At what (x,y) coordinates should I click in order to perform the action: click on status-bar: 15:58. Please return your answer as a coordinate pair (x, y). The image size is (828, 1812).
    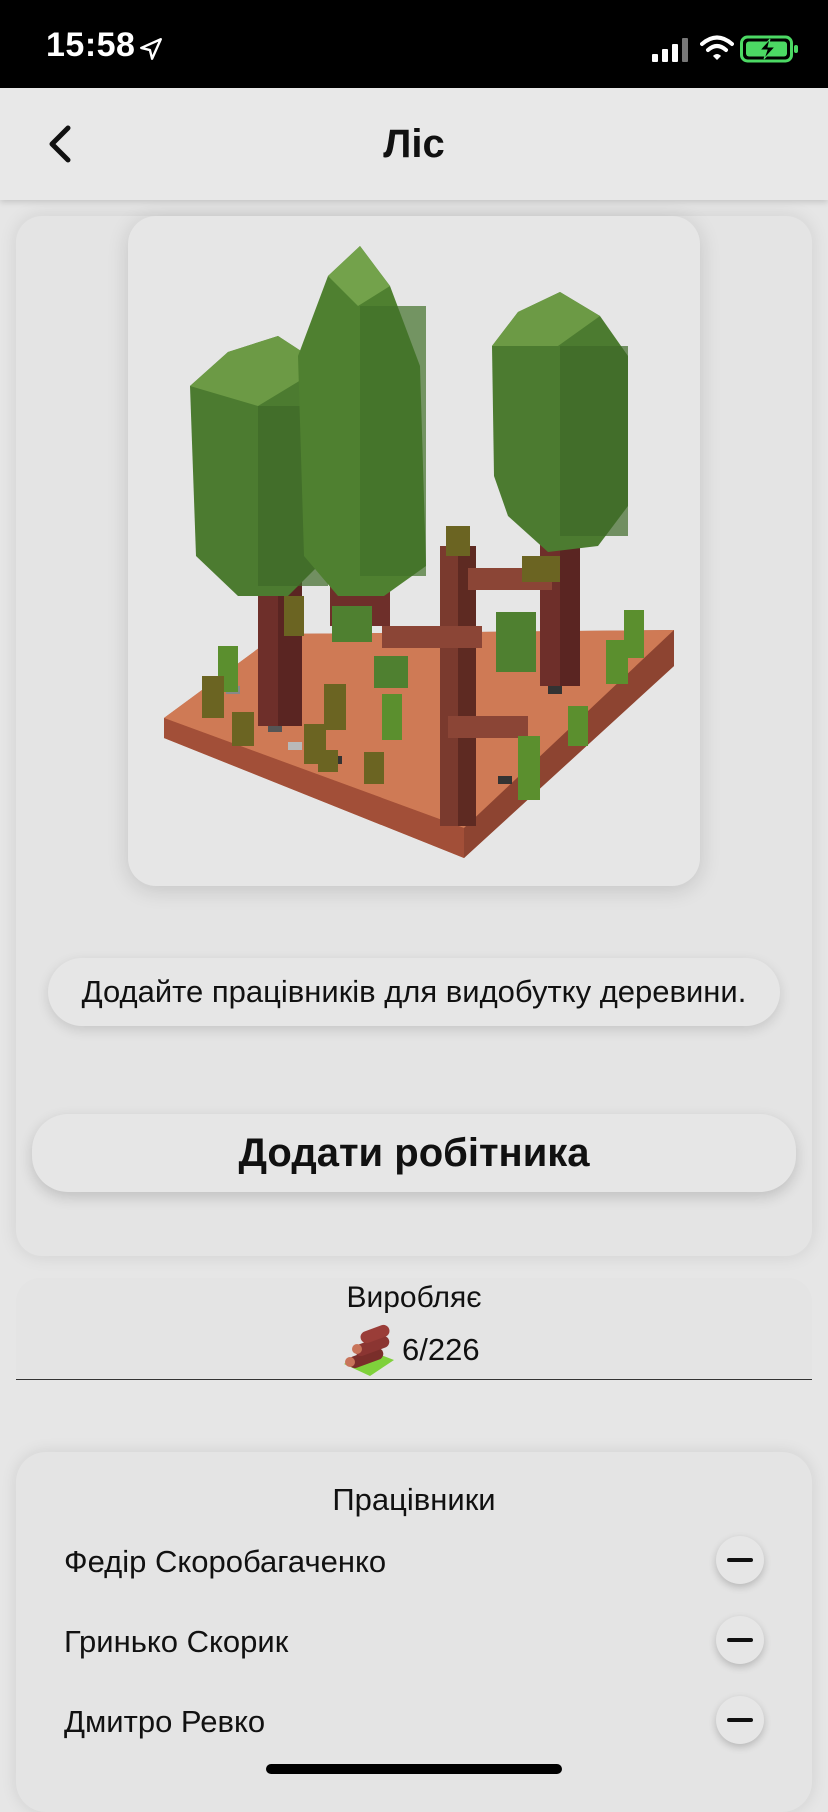
    Looking at the image, I should click on (414, 44).